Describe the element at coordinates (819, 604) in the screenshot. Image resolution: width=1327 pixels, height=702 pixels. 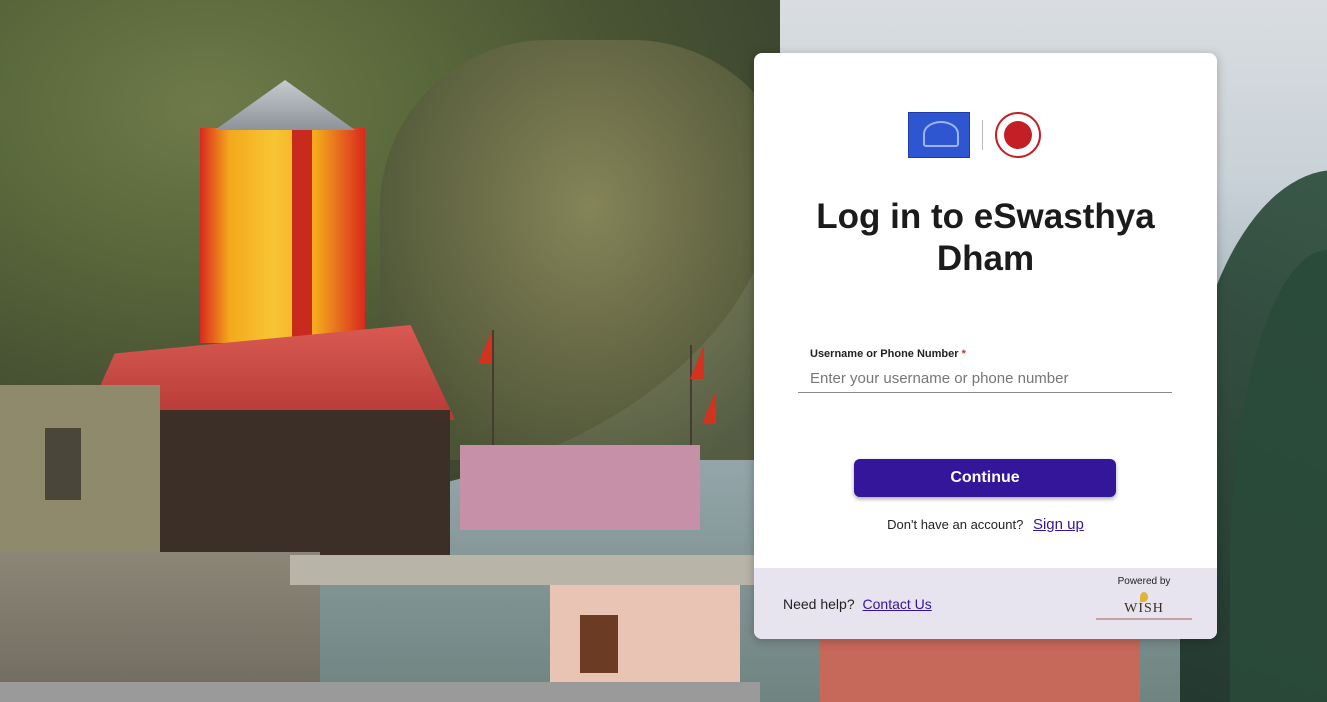
I see `help-prompt: Need help?` at that location.